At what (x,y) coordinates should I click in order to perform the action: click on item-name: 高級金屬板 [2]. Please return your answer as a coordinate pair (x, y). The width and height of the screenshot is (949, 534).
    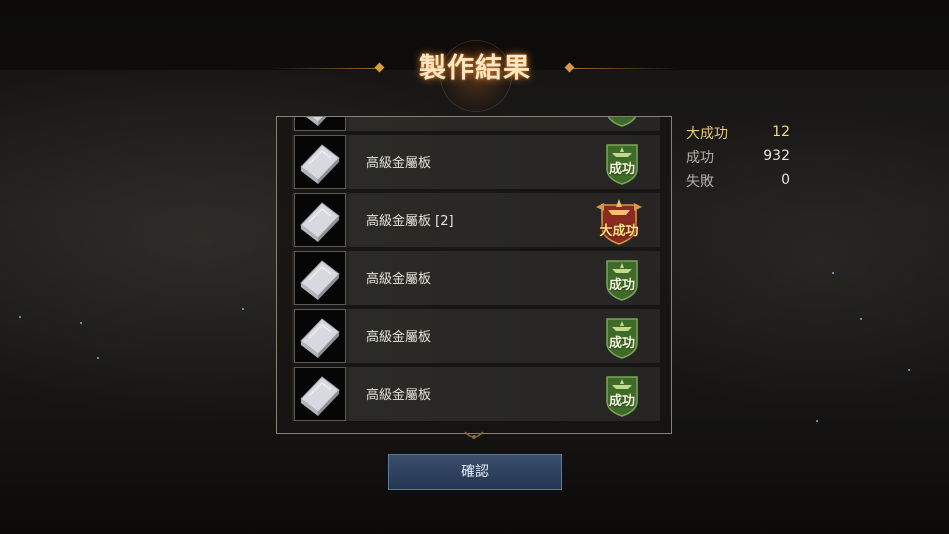
    Looking at the image, I should click on (410, 221).